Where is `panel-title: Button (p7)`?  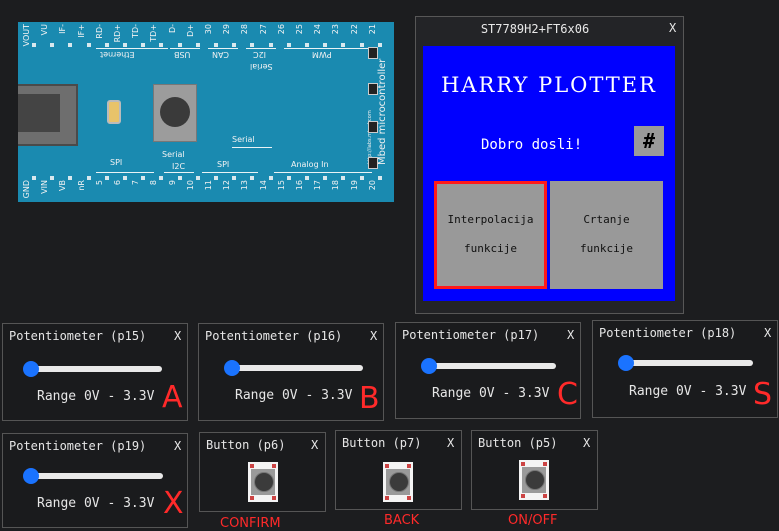 panel-title: Button (p7) is located at coordinates (382, 443).